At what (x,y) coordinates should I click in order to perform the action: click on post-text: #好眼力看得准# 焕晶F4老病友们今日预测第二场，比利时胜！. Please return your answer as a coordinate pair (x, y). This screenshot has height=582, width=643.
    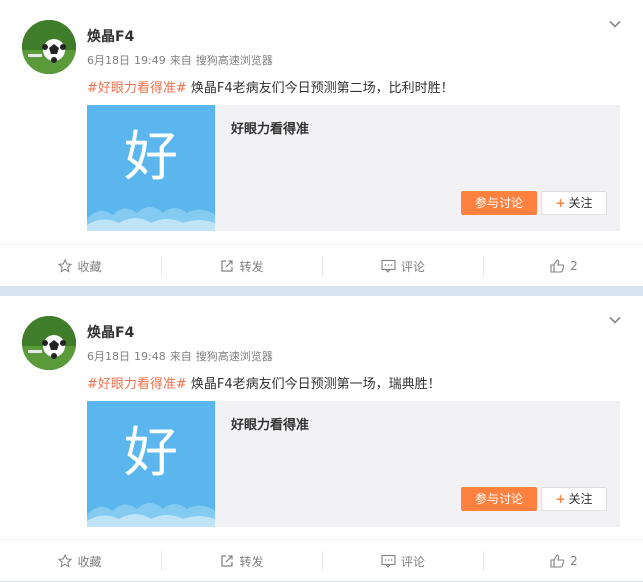
    Looking at the image, I should click on (270, 86).